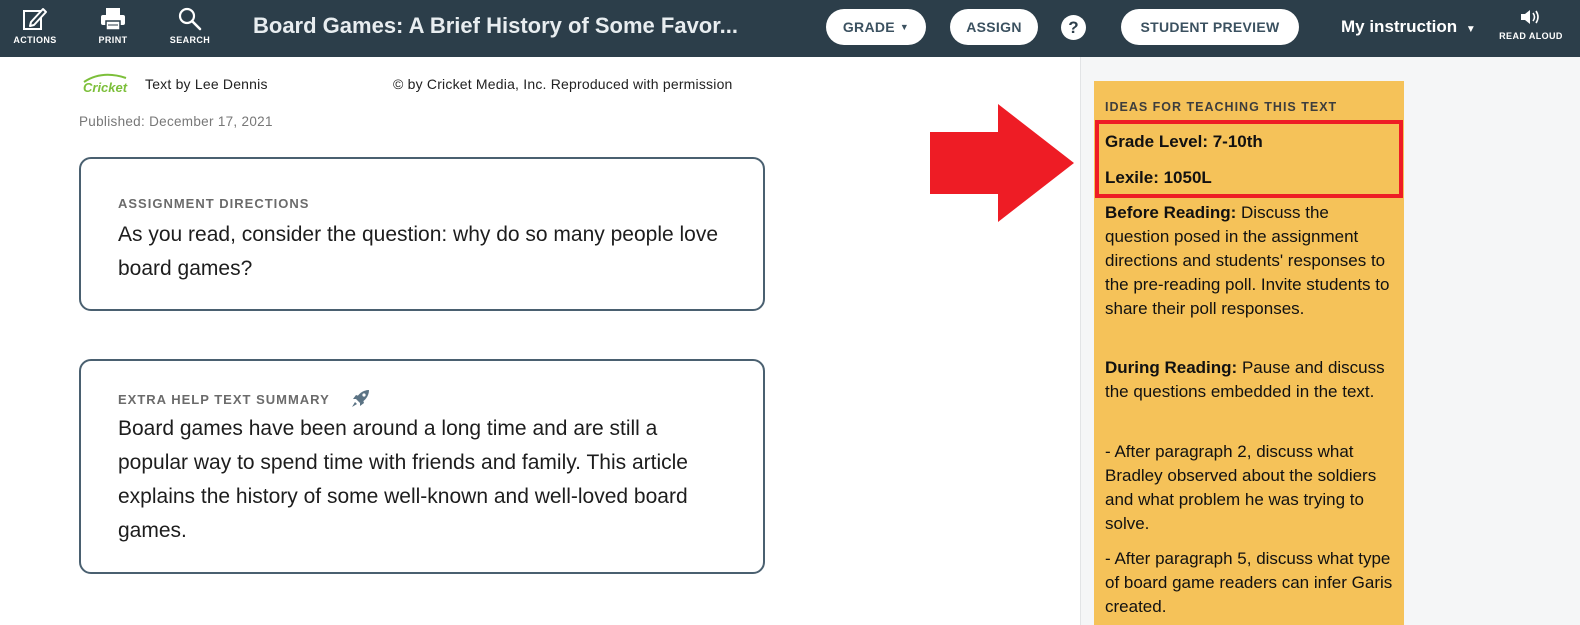 This screenshot has height=625, width=1580. Describe the element at coordinates (214, 203) in the screenshot. I see `assignment-directions-heading: ASSIGNMENT DIRECTIONS` at that location.